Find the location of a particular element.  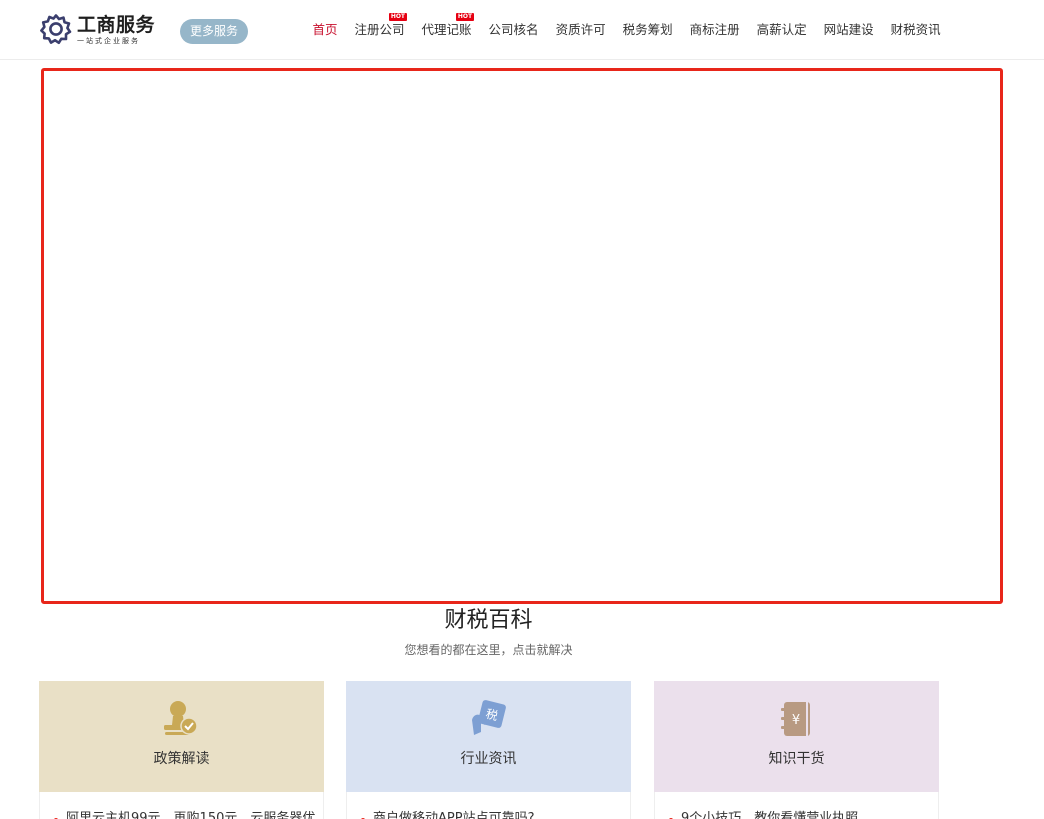

nav-item-label: 注册公司 is located at coordinates (379, 29).